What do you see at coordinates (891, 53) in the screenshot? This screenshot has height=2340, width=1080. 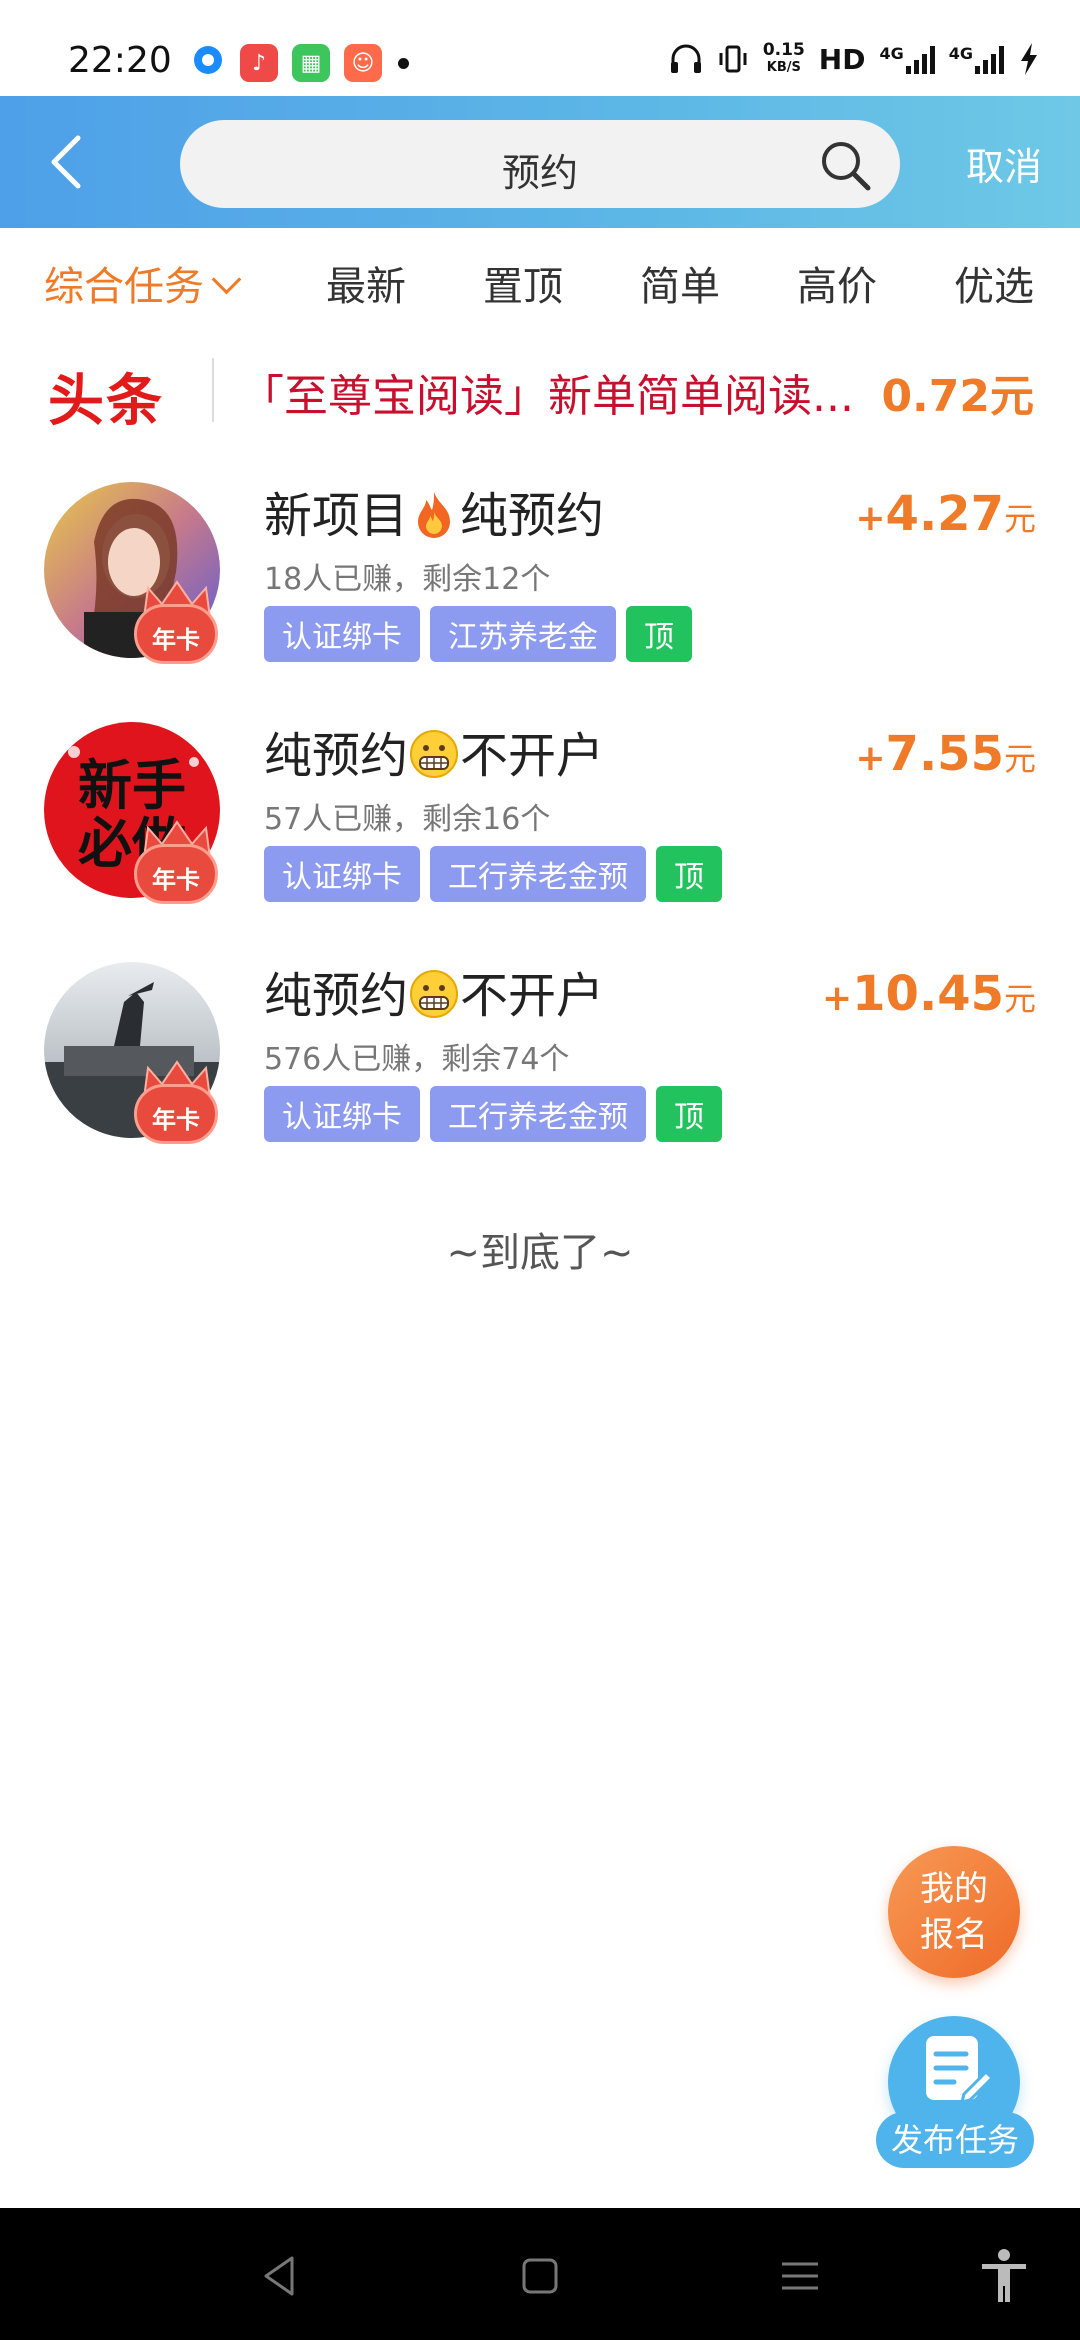 I see `network-type-1: 4G` at bounding box center [891, 53].